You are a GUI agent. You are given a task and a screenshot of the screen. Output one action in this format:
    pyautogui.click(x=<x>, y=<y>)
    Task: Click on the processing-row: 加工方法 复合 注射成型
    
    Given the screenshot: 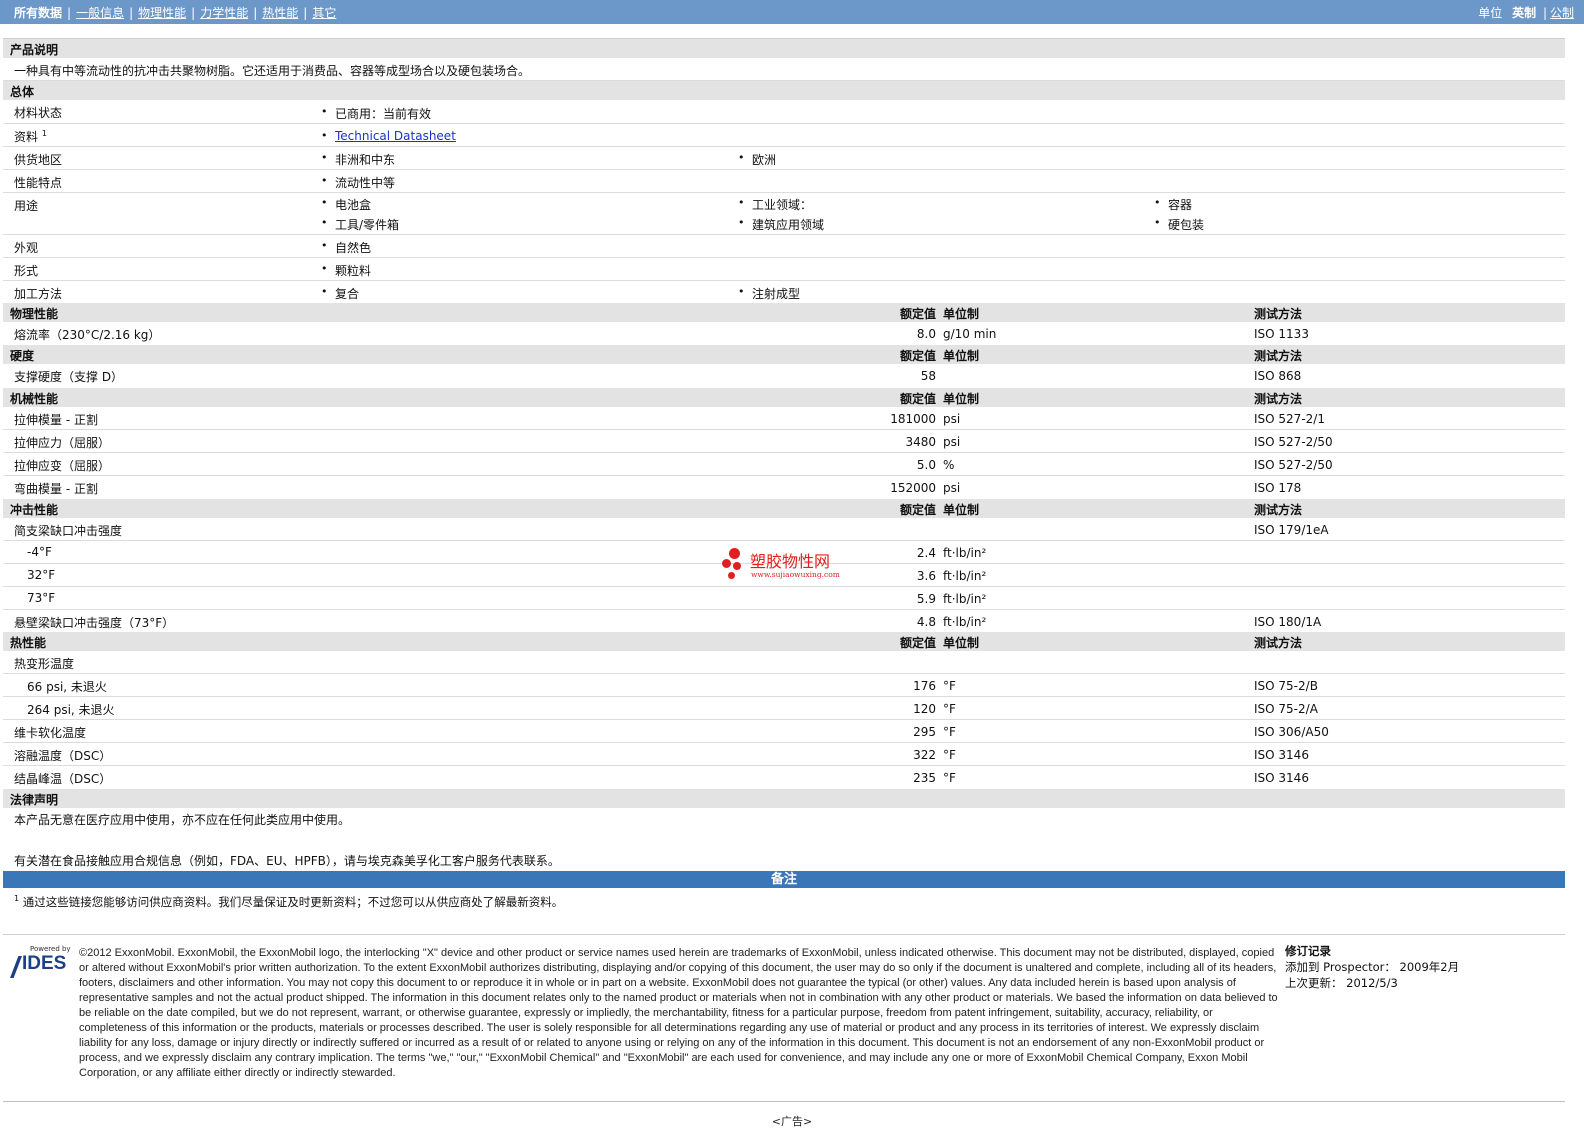 What is the action you would take?
    pyautogui.click(x=784, y=292)
    